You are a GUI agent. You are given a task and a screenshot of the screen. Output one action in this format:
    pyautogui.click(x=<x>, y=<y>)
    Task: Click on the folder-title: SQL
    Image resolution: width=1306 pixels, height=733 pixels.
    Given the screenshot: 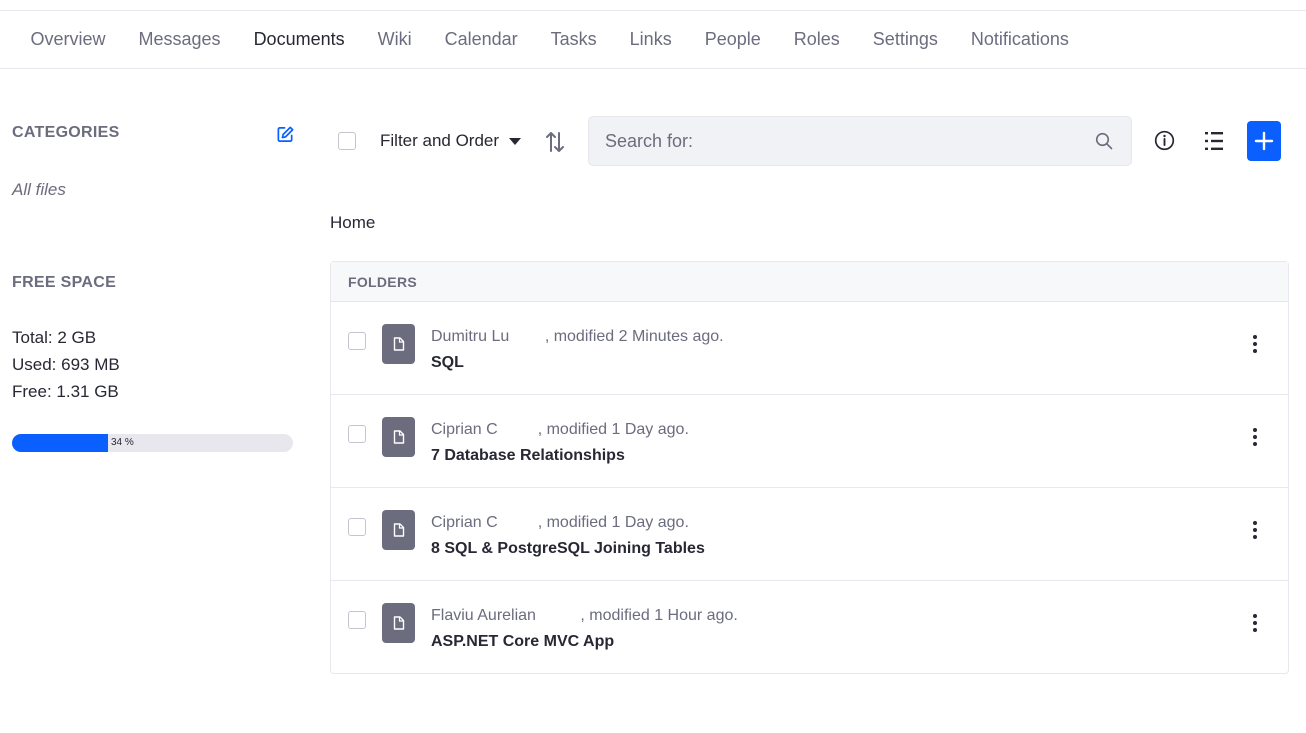 What is the action you would take?
    pyautogui.click(x=447, y=363)
    